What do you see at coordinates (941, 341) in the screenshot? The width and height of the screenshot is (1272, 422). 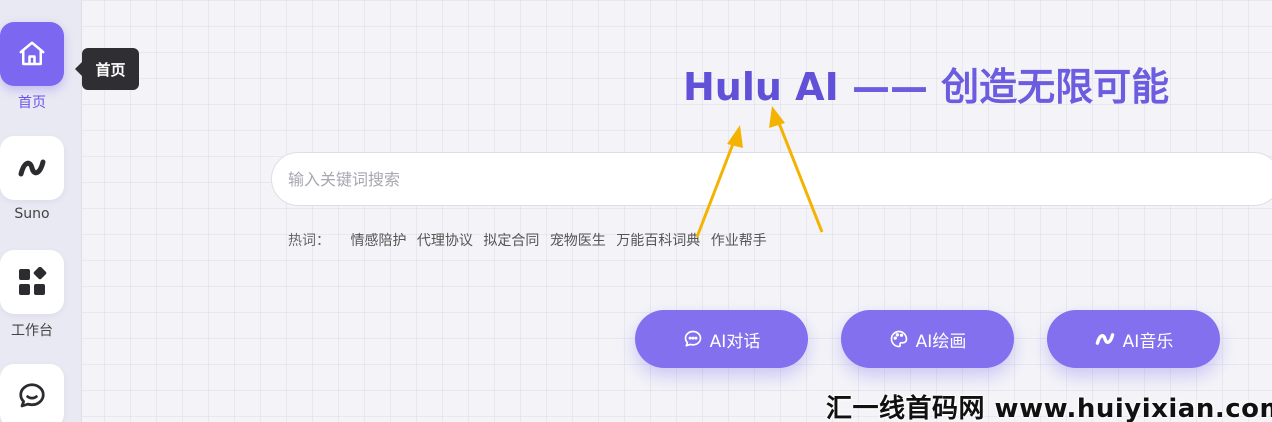 I see `ai-painting-label: AI绘画` at bounding box center [941, 341].